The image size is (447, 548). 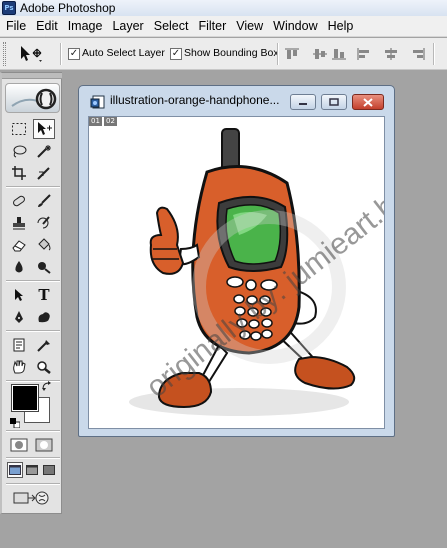 What do you see at coordinates (44, 173) in the screenshot?
I see `slice-tool-icon` at bounding box center [44, 173].